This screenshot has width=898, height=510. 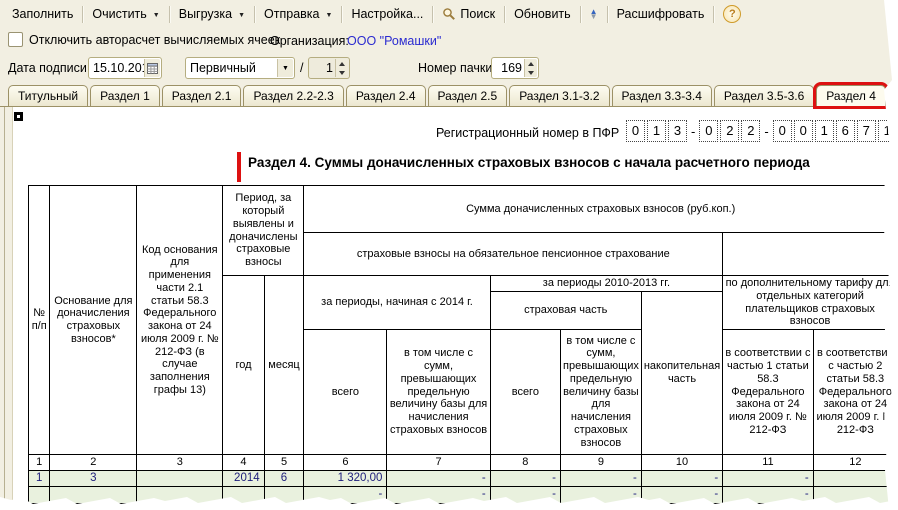 I want to click on cell: 1, so click(x=39, y=478).